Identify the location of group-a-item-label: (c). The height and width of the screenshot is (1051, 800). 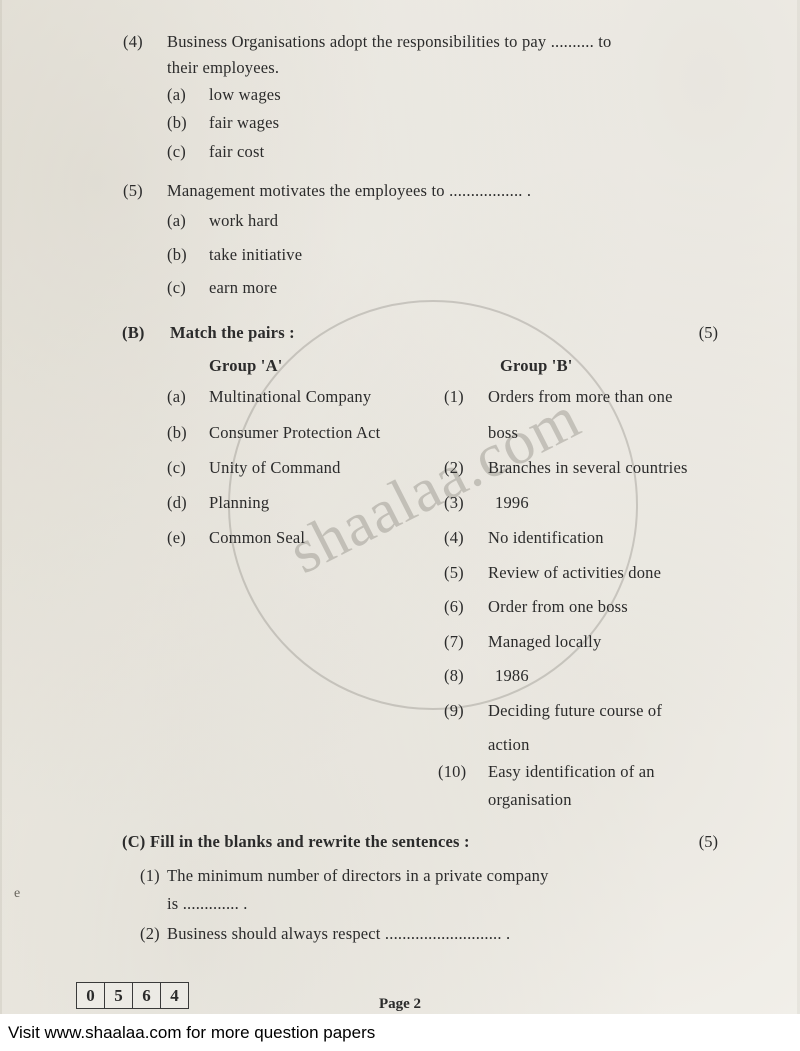
(176, 467).